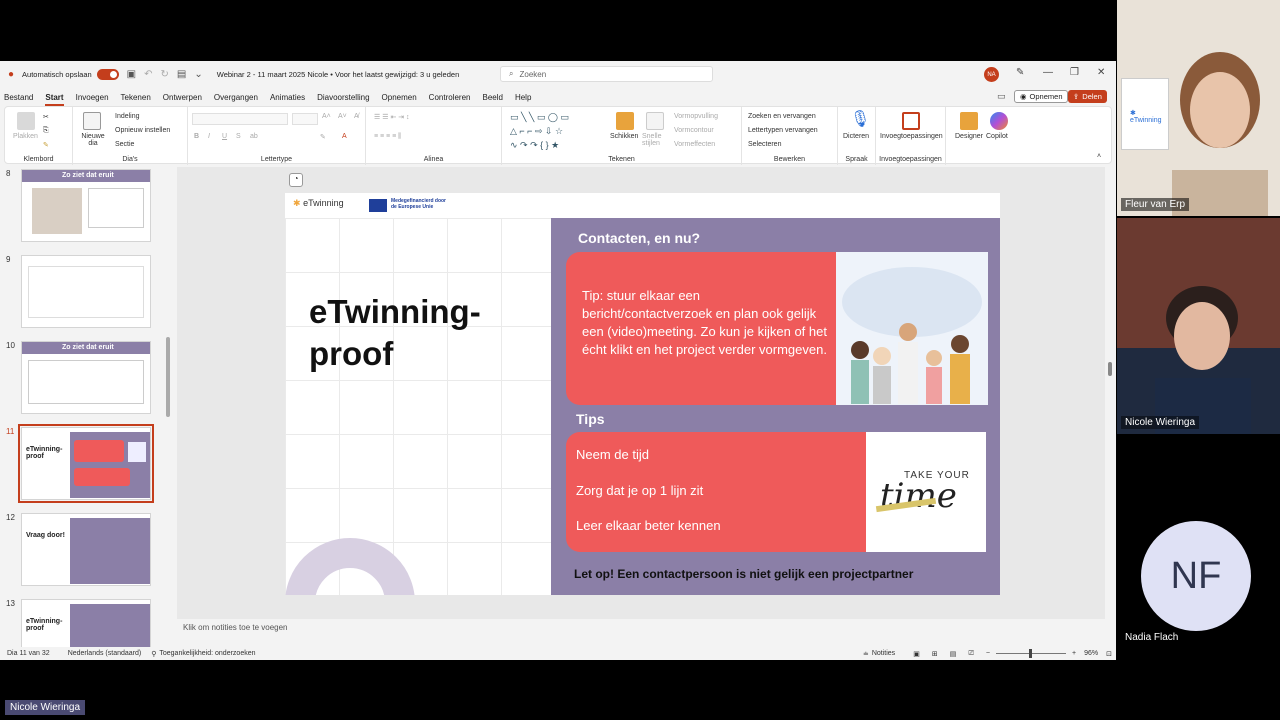 Image resolution: width=1280 pixels, height=720 pixels. What do you see at coordinates (783, 130) in the screenshot?
I see `replace-fonts-button: Lettertypen vervangen` at bounding box center [783, 130].